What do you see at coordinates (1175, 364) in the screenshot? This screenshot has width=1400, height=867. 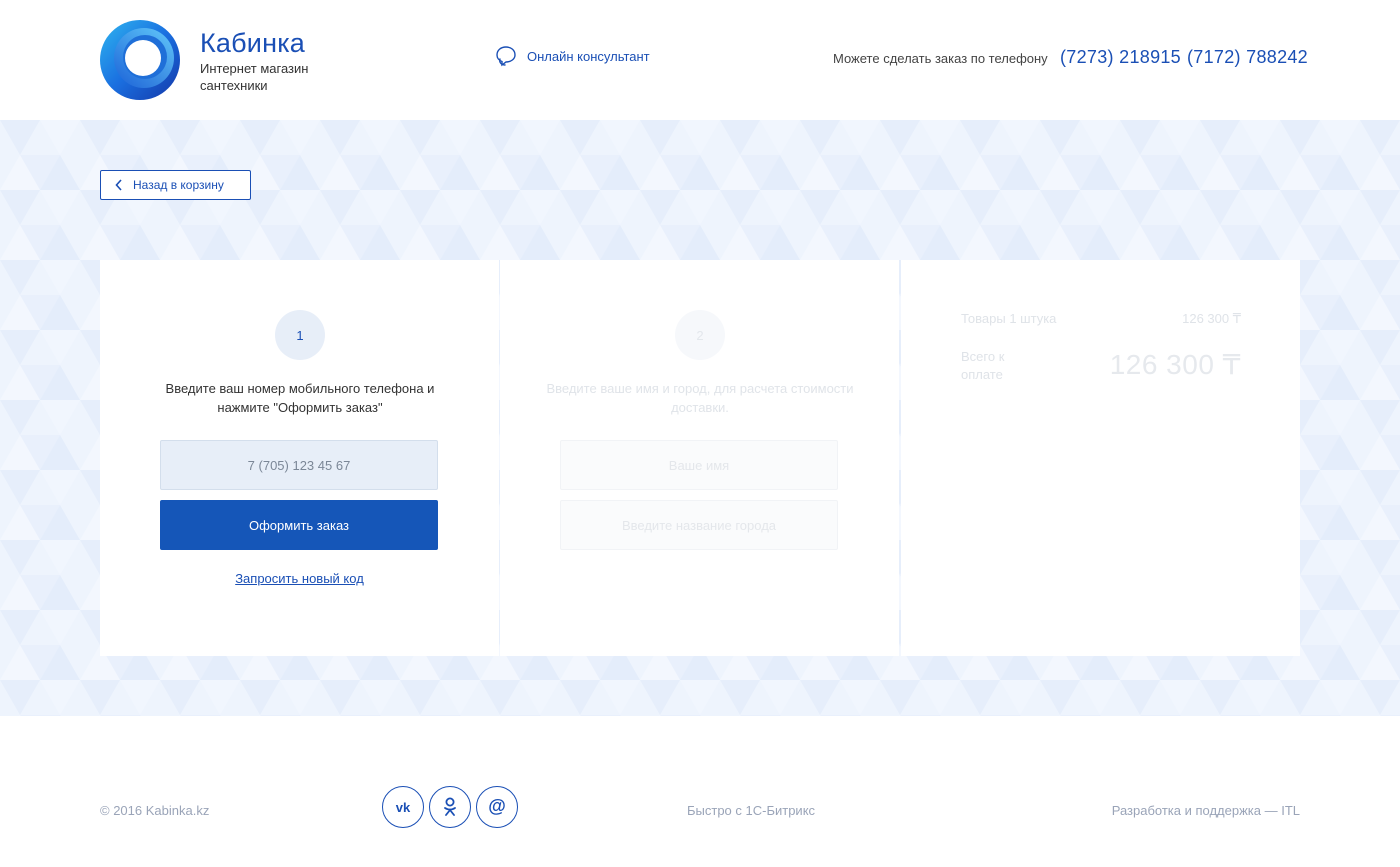 I see `total-price: 126 300 ₸` at bounding box center [1175, 364].